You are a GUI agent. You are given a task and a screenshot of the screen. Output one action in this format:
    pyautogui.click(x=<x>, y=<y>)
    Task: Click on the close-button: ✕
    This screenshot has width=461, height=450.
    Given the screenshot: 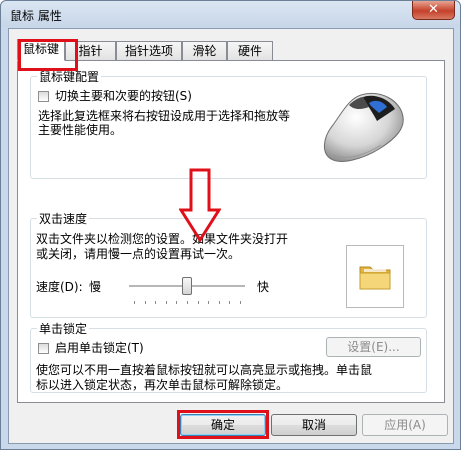 What is the action you would take?
    pyautogui.click(x=433, y=10)
    